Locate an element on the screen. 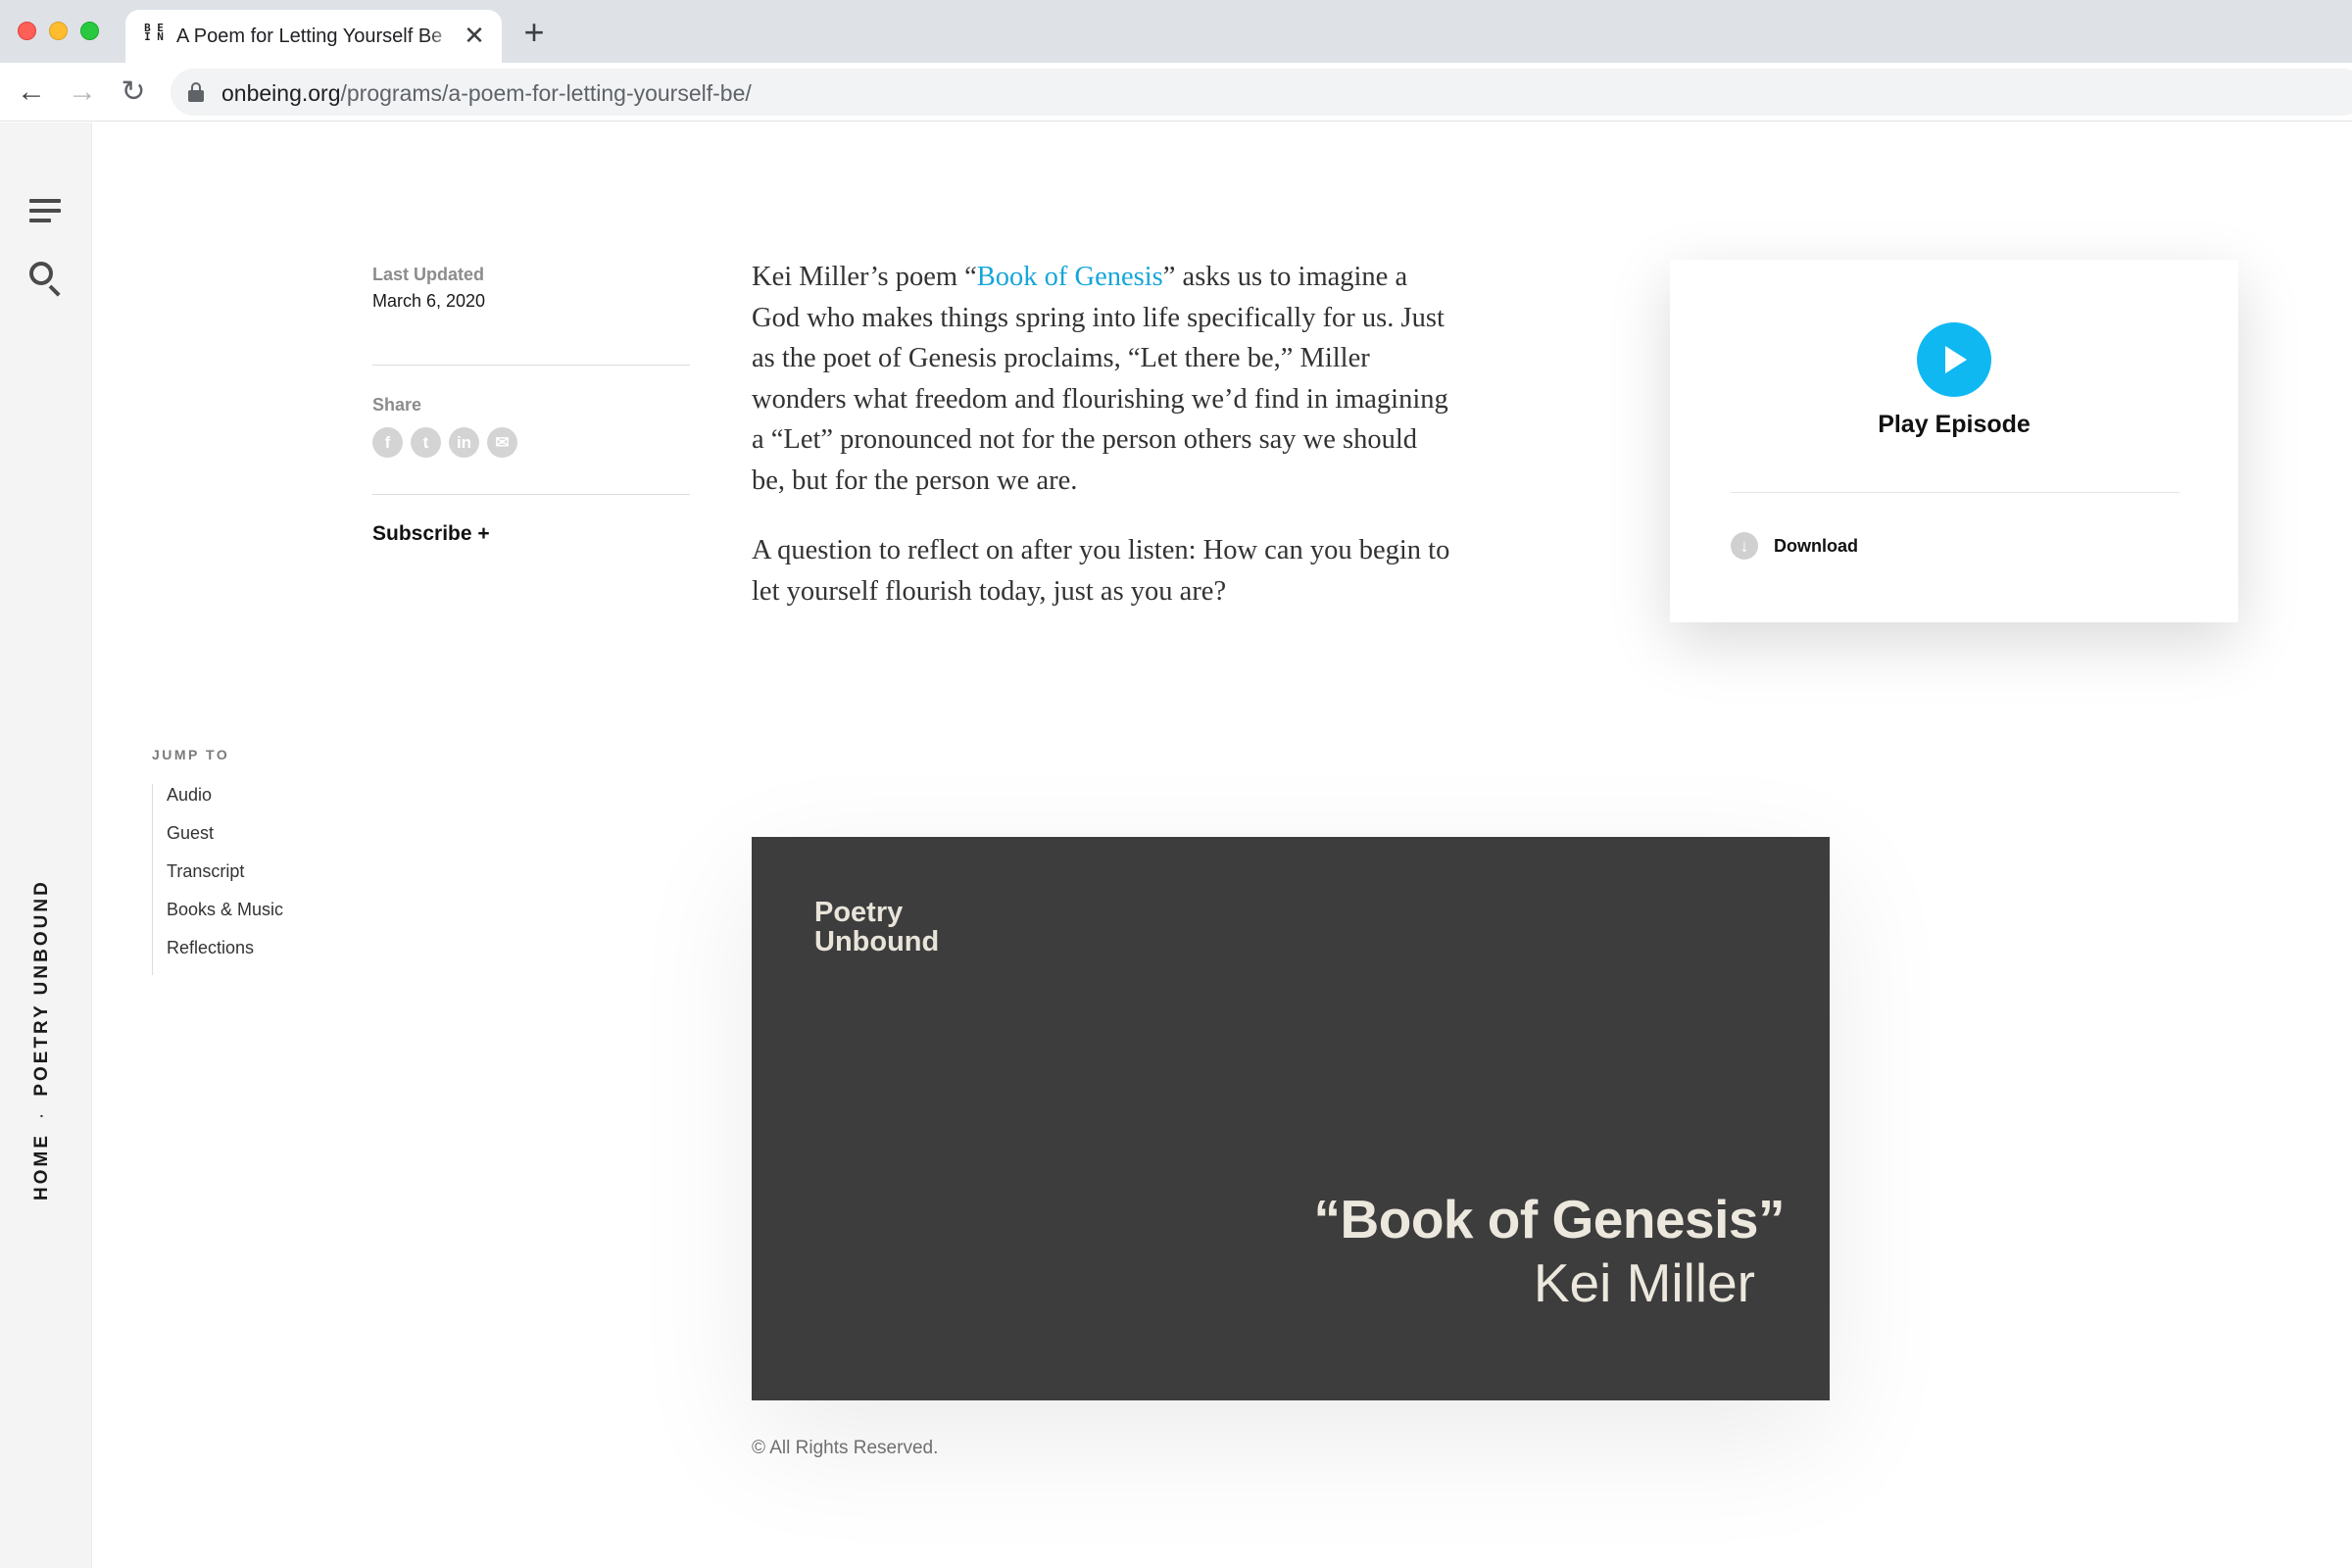  jump-to-reflections: Reflections is located at coordinates (225, 956).